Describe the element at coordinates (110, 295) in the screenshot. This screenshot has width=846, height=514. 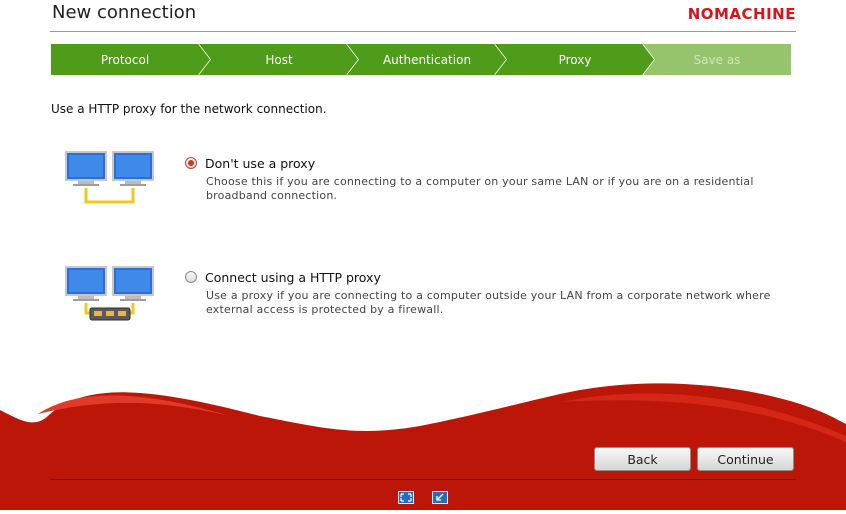
I see `proxy-computers-icon` at that location.